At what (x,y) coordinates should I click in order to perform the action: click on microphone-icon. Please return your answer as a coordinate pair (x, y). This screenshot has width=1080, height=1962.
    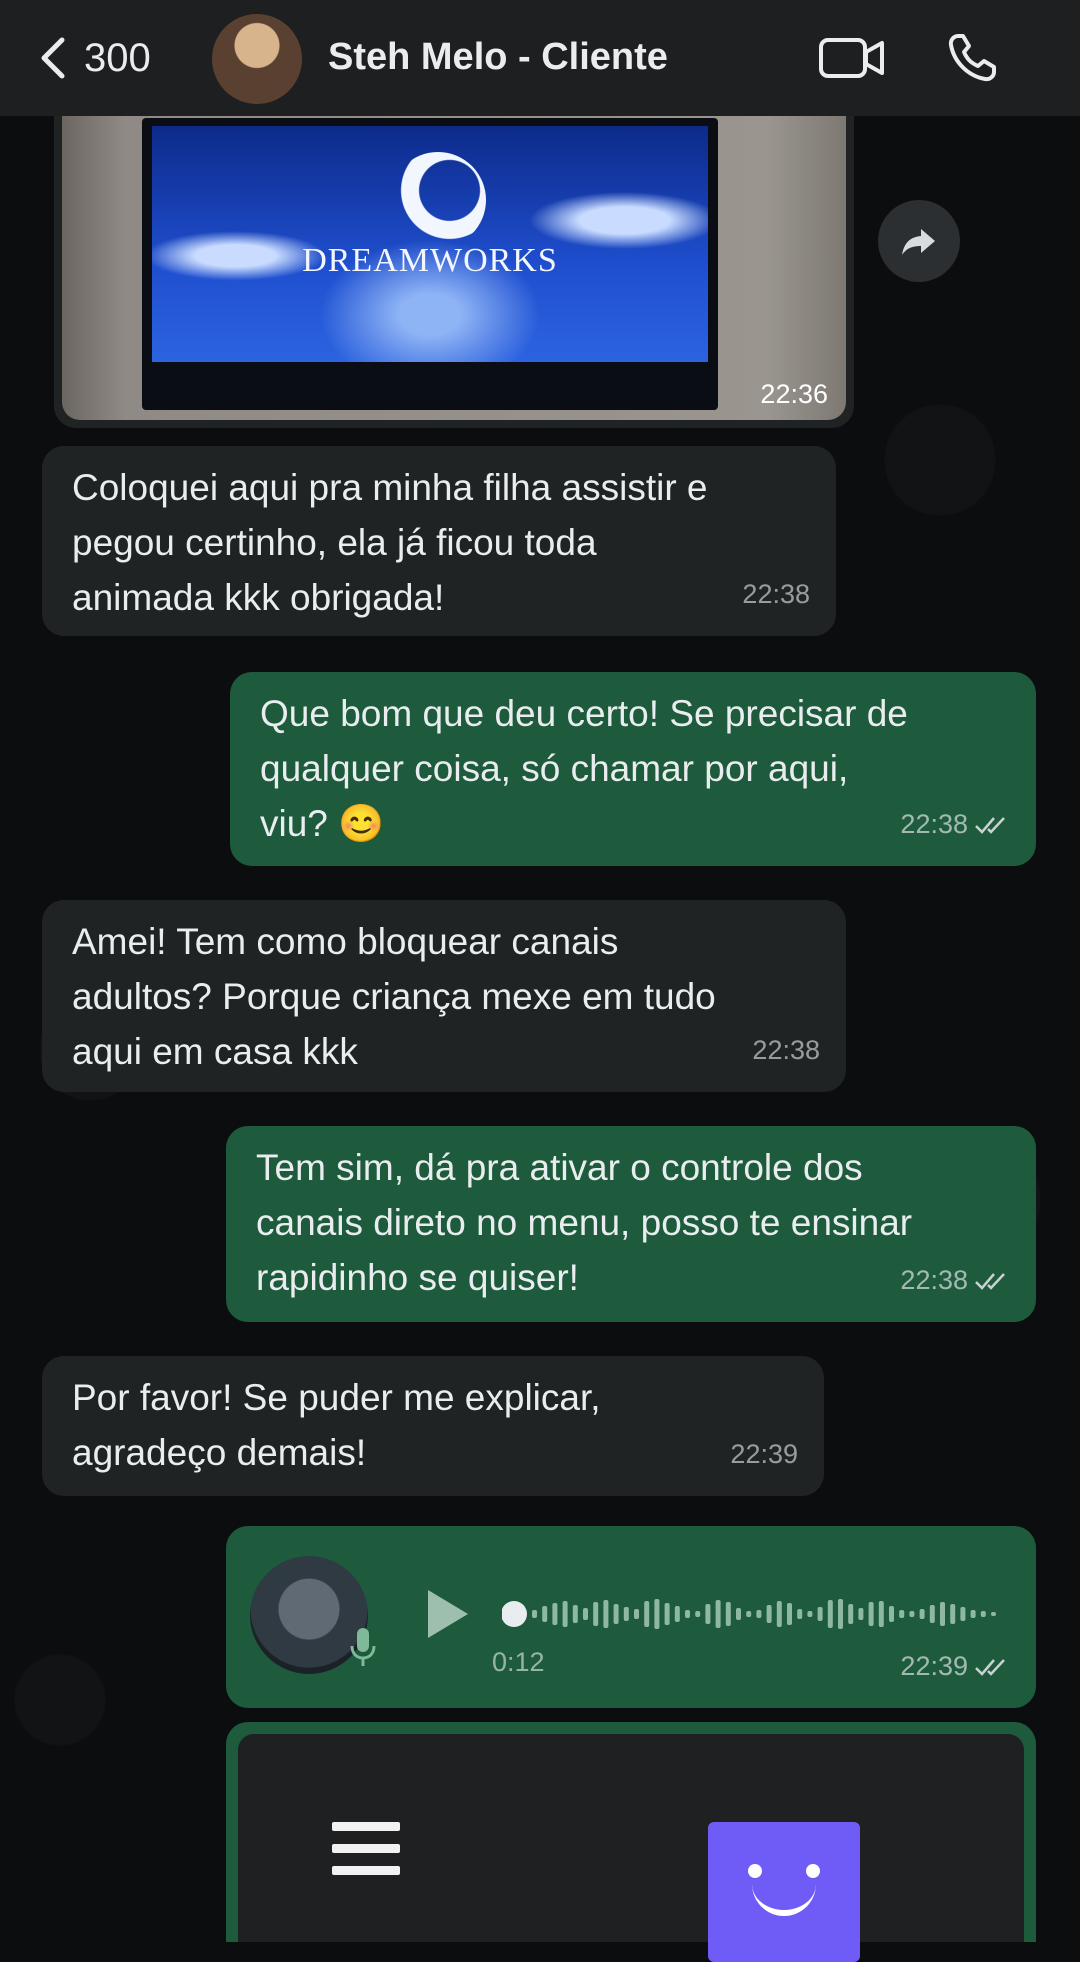
    Looking at the image, I should click on (363, 1647).